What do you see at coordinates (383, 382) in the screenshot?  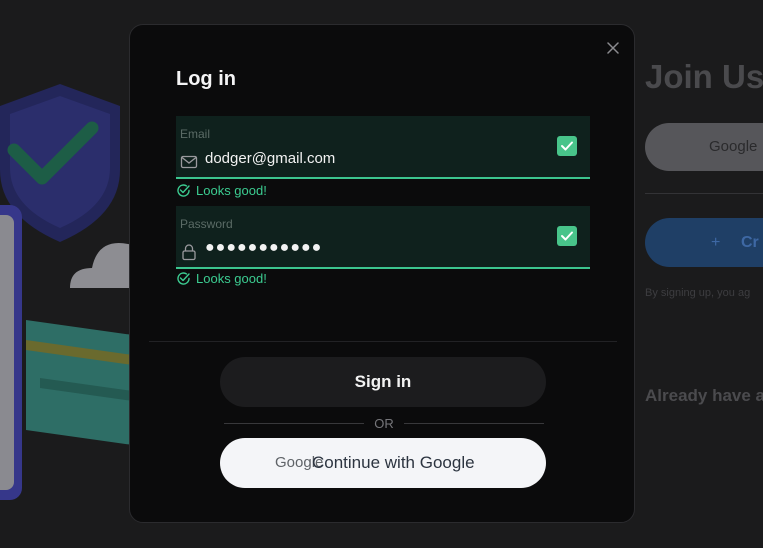 I see `sign-in-button: Sign in` at bounding box center [383, 382].